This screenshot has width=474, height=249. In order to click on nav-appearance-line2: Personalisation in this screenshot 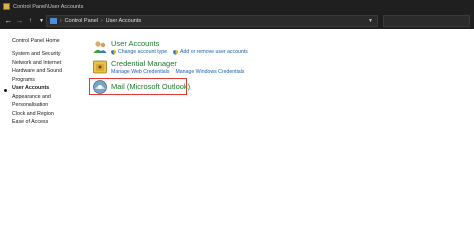, I will do `click(30, 105)`.